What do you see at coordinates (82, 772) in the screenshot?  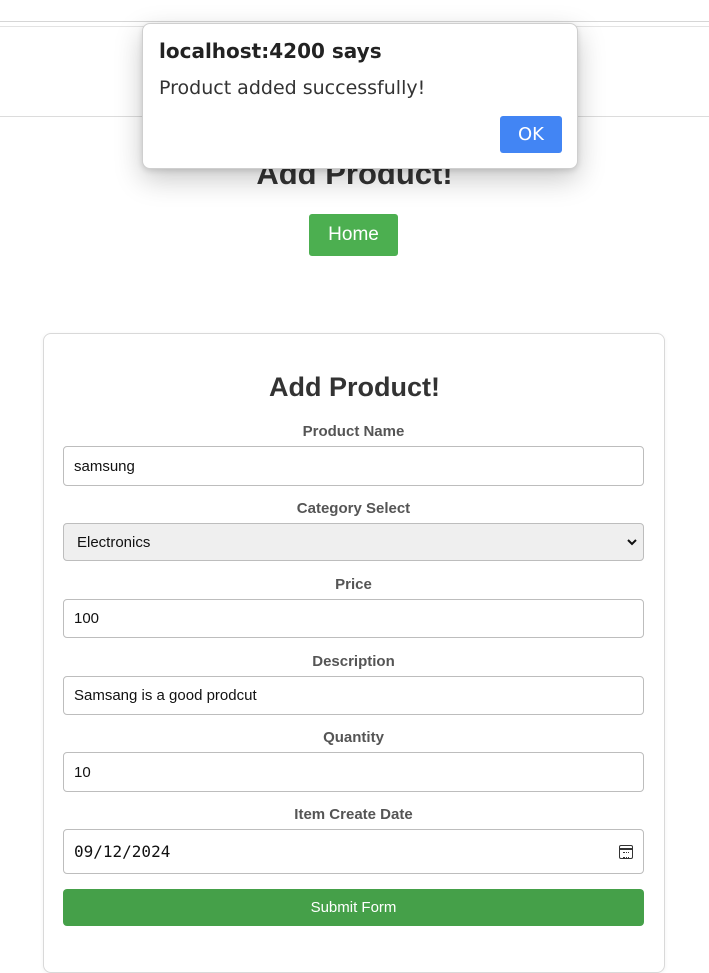 I see `quantity-value: 10` at bounding box center [82, 772].